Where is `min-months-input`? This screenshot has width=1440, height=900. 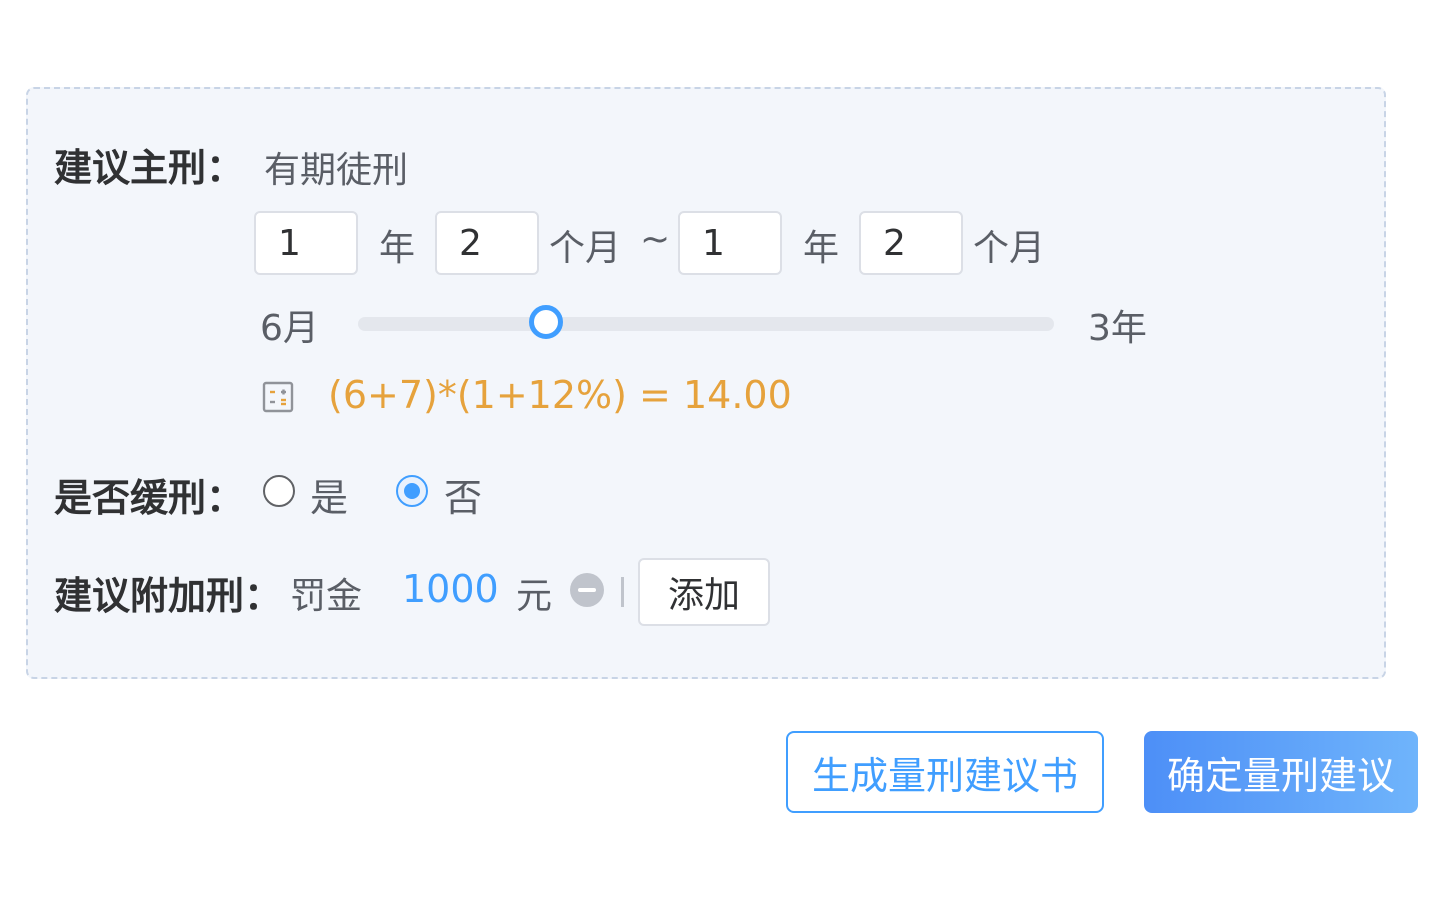
min-months-input is located at coordinates (487, 243).